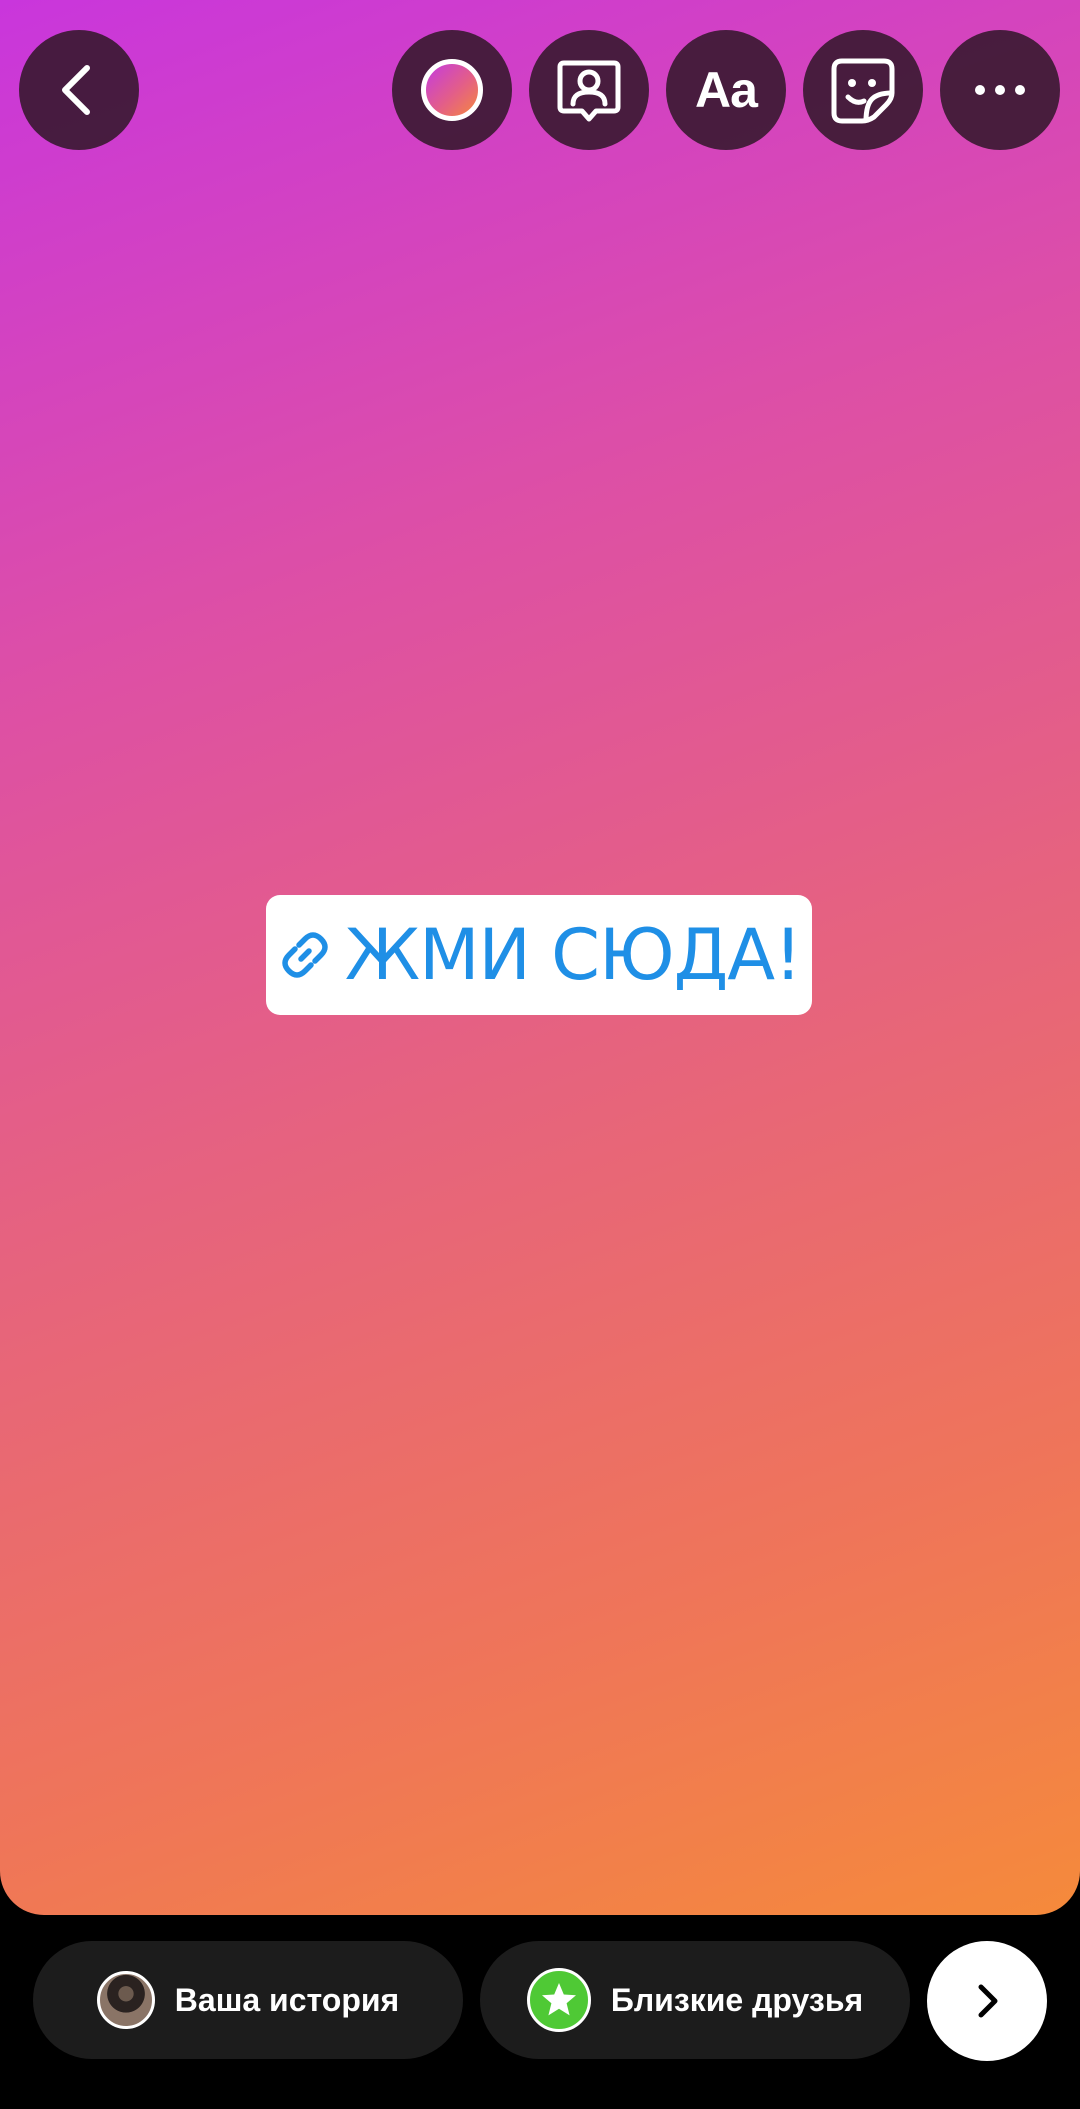 The height and width of the screenshot is (2109, 1080). What do you see at coordinates (737, 1999) in the screenshot?
I see `close-friends-label: Близкие друзья` at bounding box center [737, 1999].